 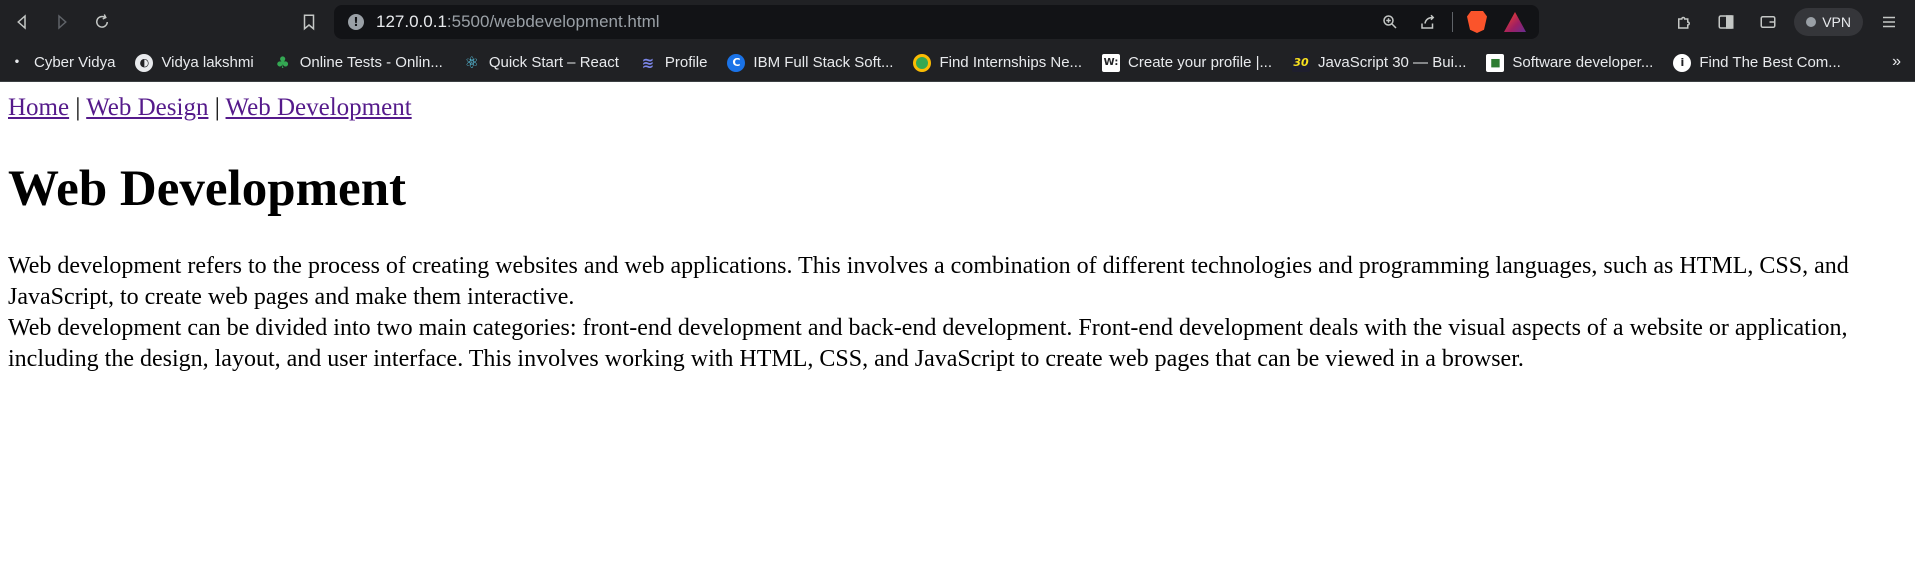 I want to click on url-path: :5500/webdevelopment.html, so click(x=553, y=21).